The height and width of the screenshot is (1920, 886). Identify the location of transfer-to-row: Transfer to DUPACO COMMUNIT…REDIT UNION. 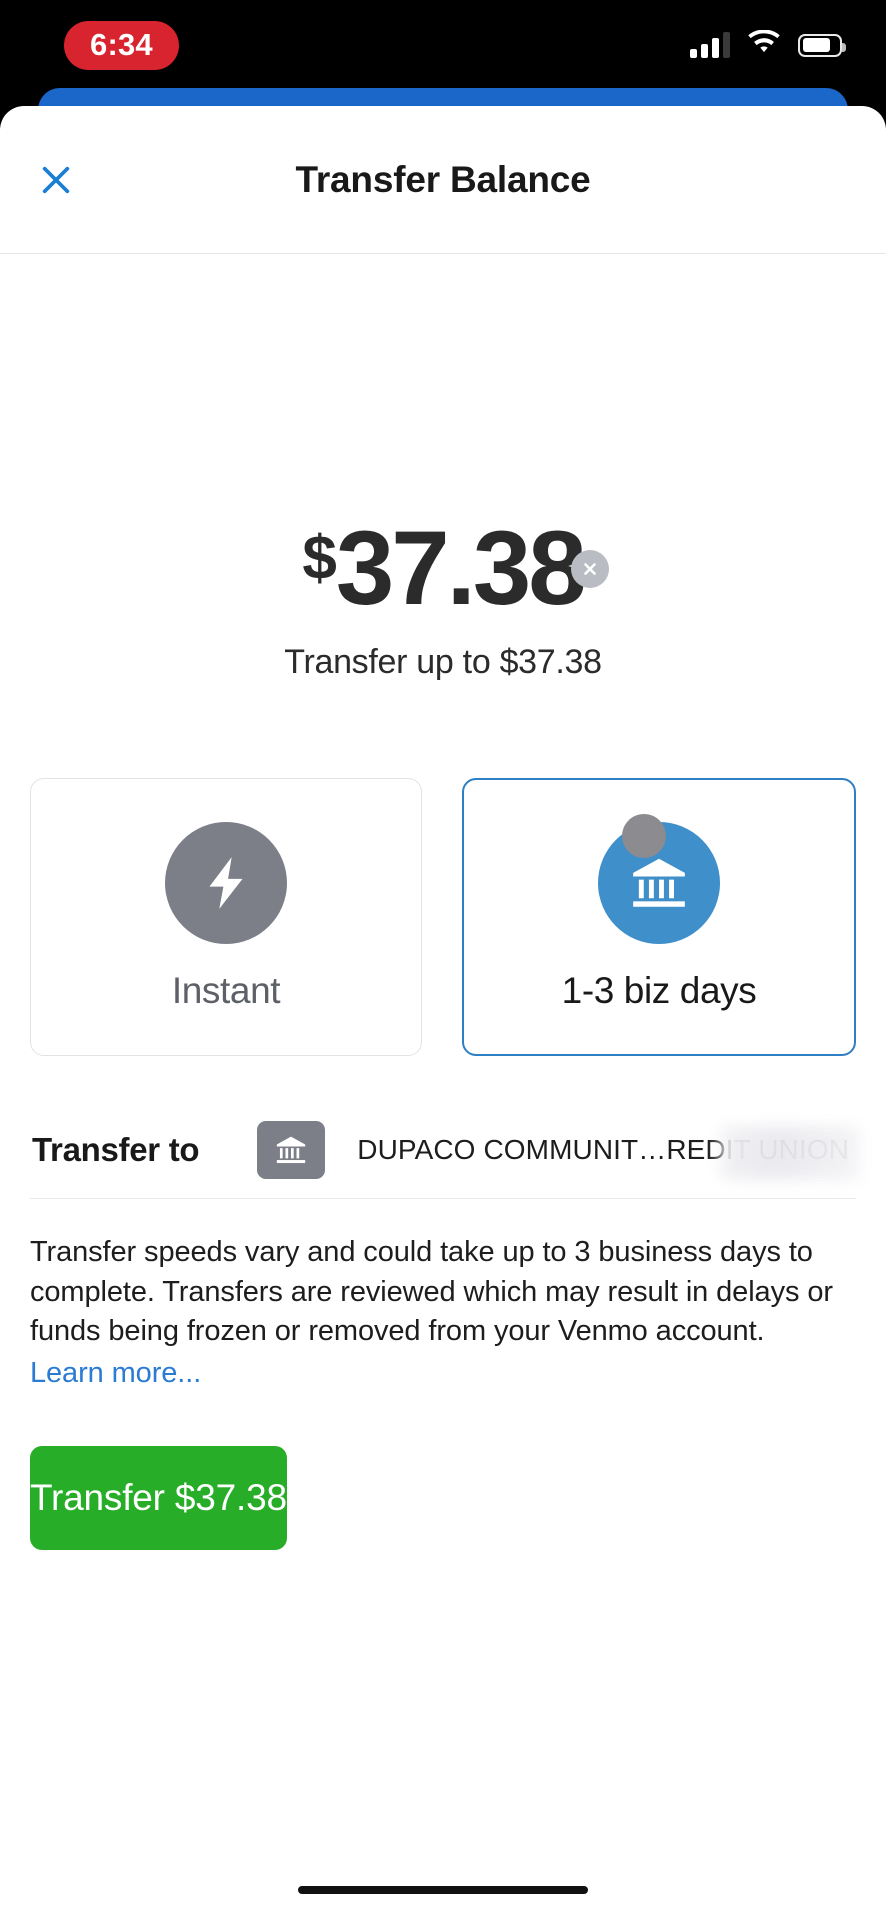
(443, 1150).